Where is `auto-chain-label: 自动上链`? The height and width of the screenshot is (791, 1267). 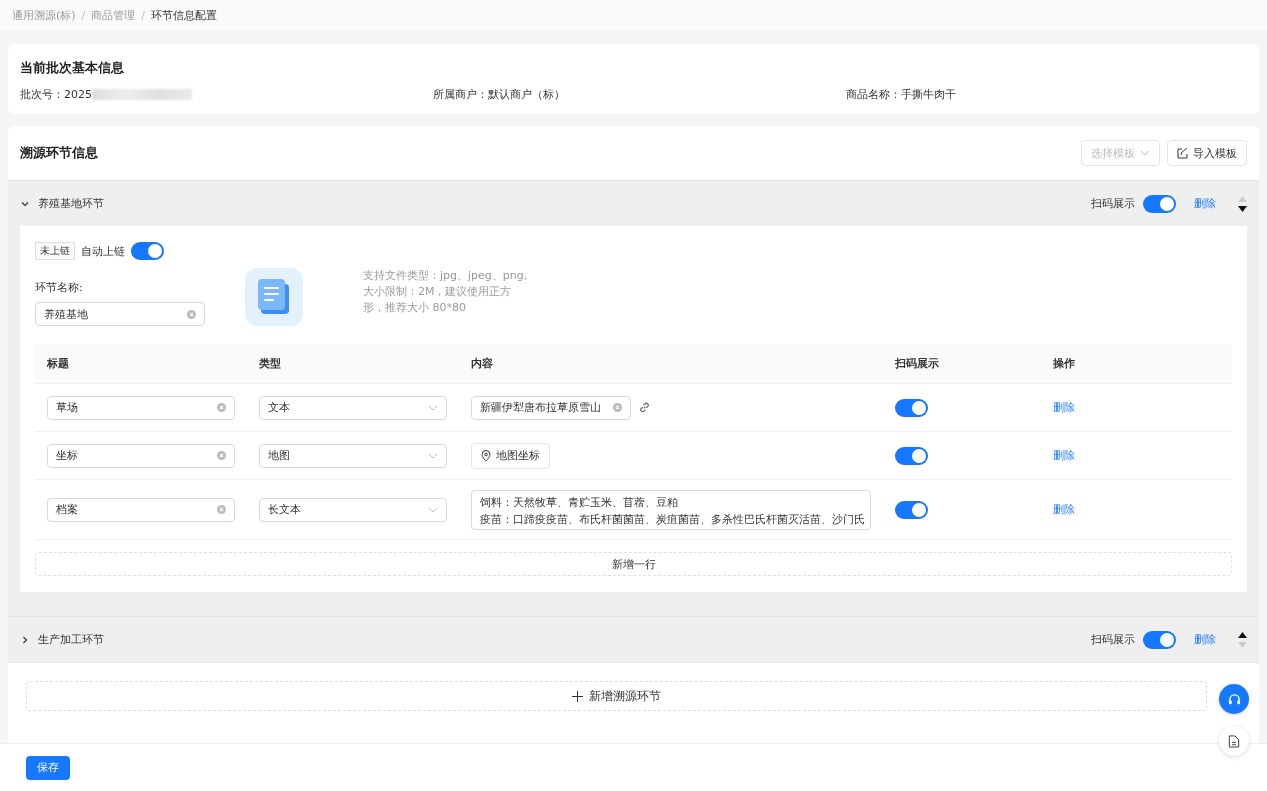
auto-chain-label: 自动上链 is located at coordinates (103, 251).